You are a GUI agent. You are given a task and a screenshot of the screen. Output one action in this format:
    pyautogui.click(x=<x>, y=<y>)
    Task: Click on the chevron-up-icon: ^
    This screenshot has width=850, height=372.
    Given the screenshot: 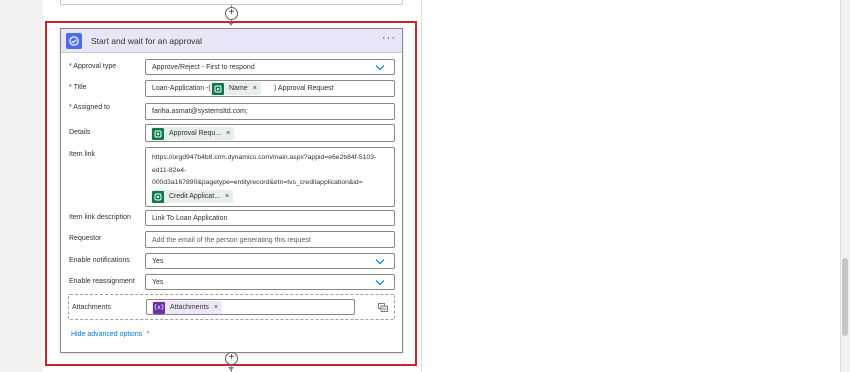 What is the action you would take?
    pyautogui.click(x=148, y=334)
    